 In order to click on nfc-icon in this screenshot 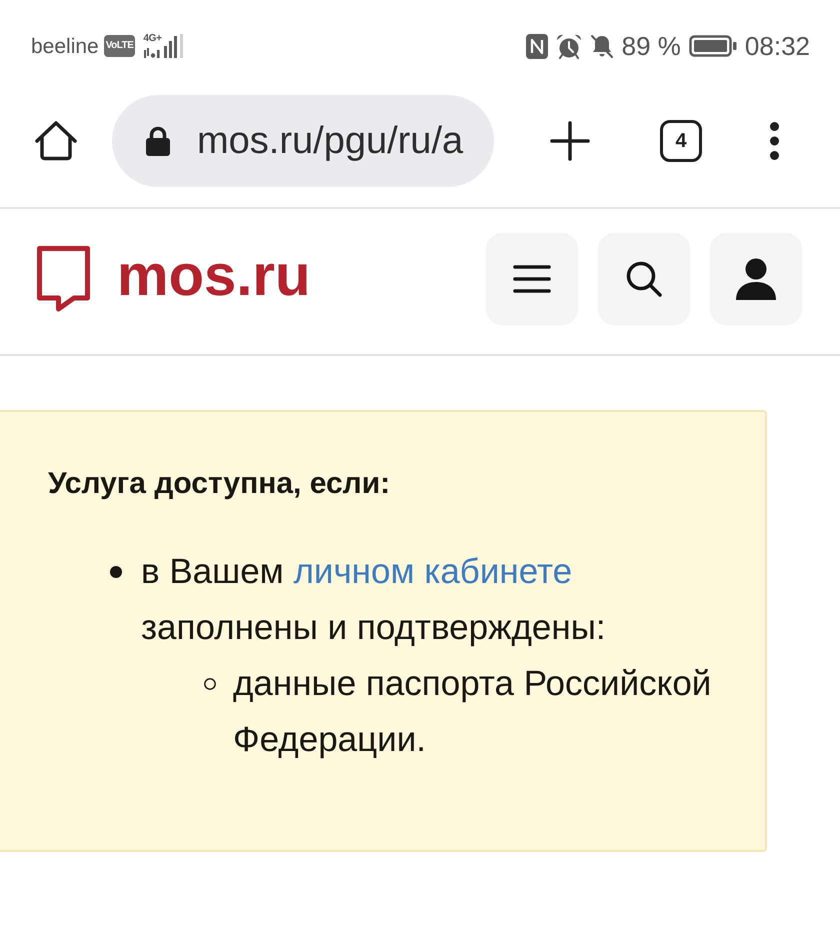, I will do `click(537, 46)`.